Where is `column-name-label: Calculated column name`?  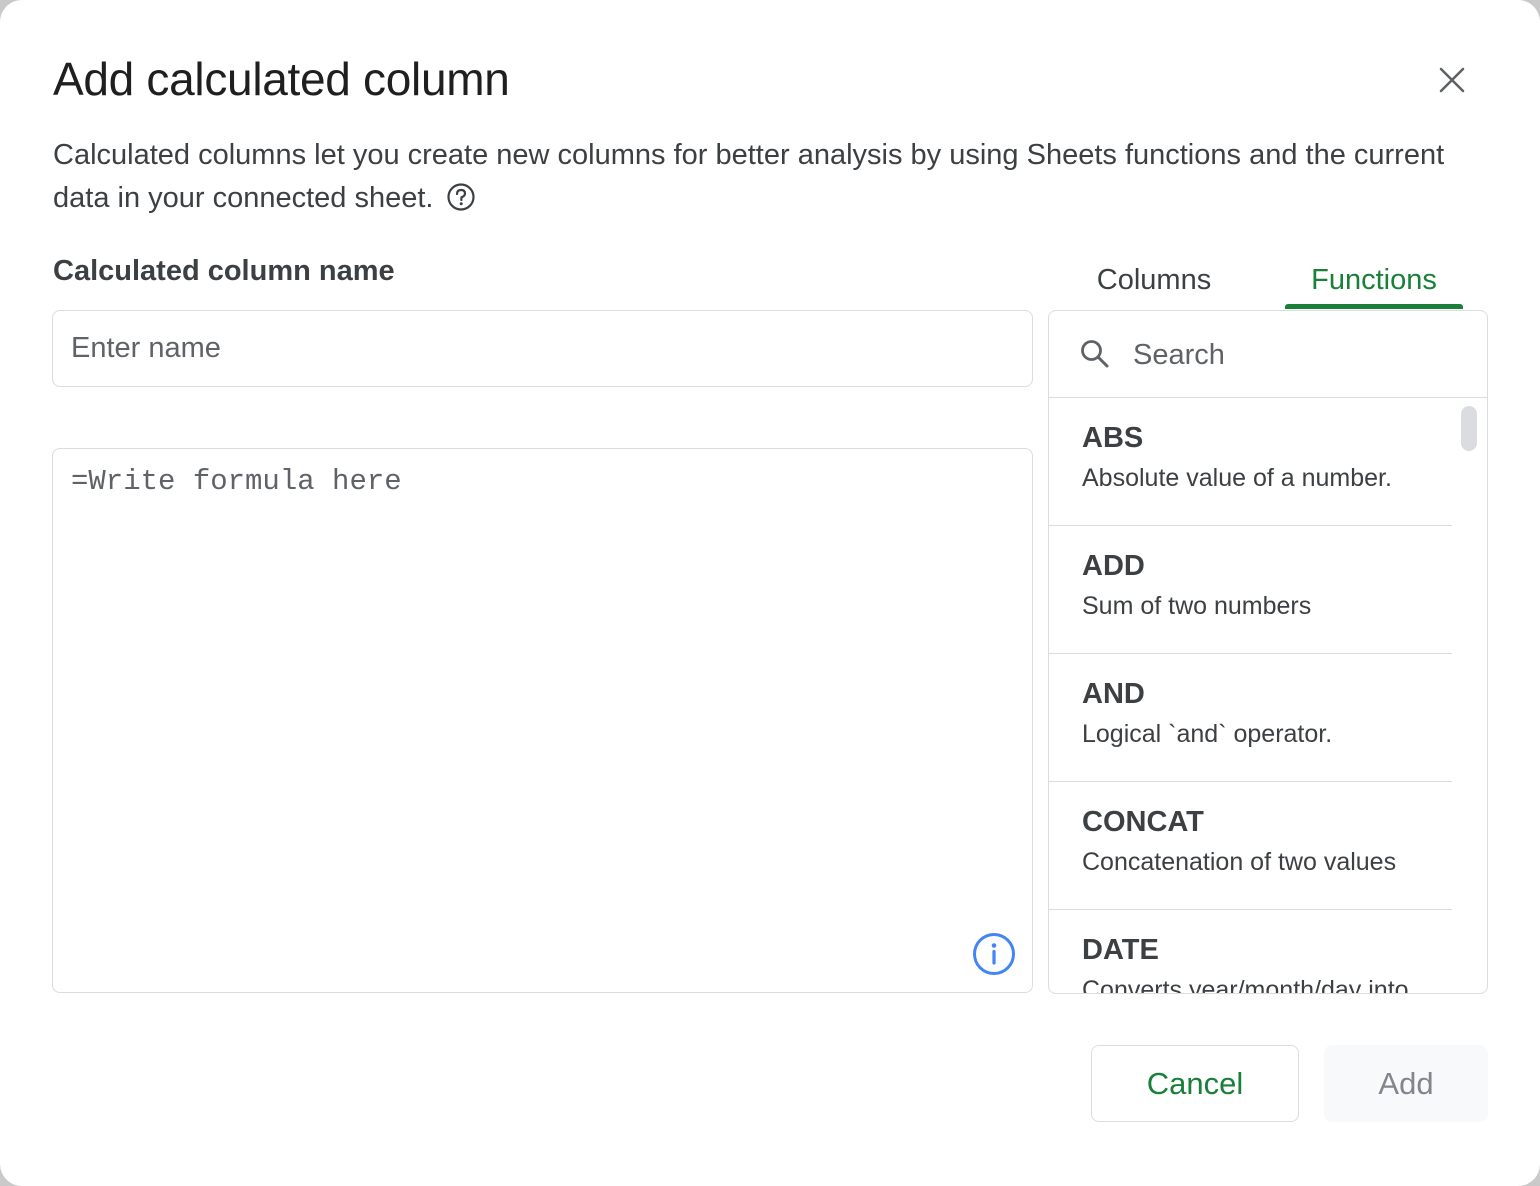 column-name-label: Calculated column name is located at coordinates (224, 271).